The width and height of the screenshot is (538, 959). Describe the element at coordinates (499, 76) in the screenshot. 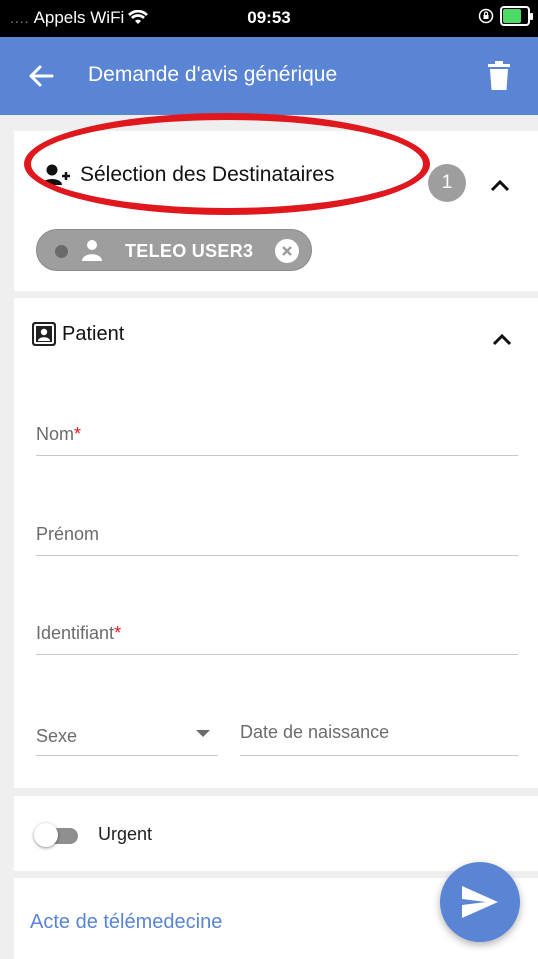

I see `trash-icon` at that location.